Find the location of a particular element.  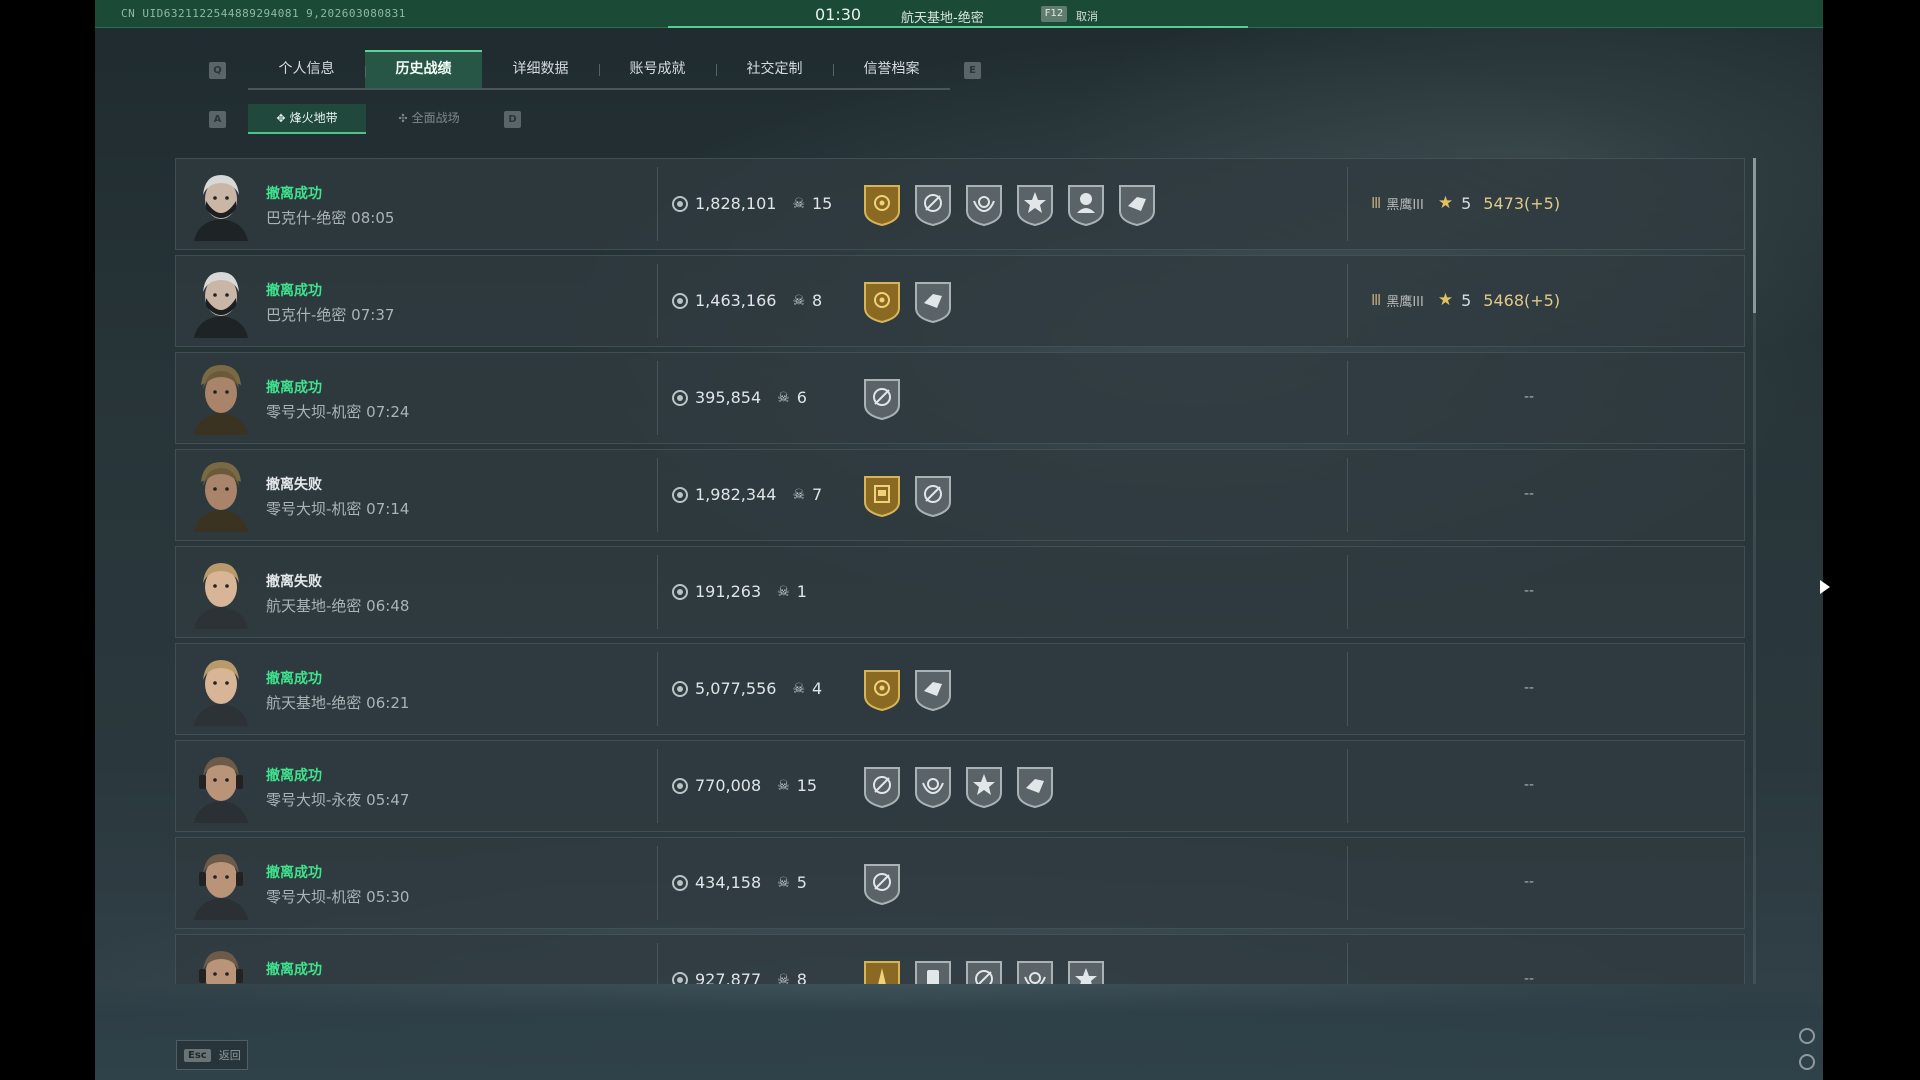

mouse-cursor-icon is located at coordinates (1825, 587).